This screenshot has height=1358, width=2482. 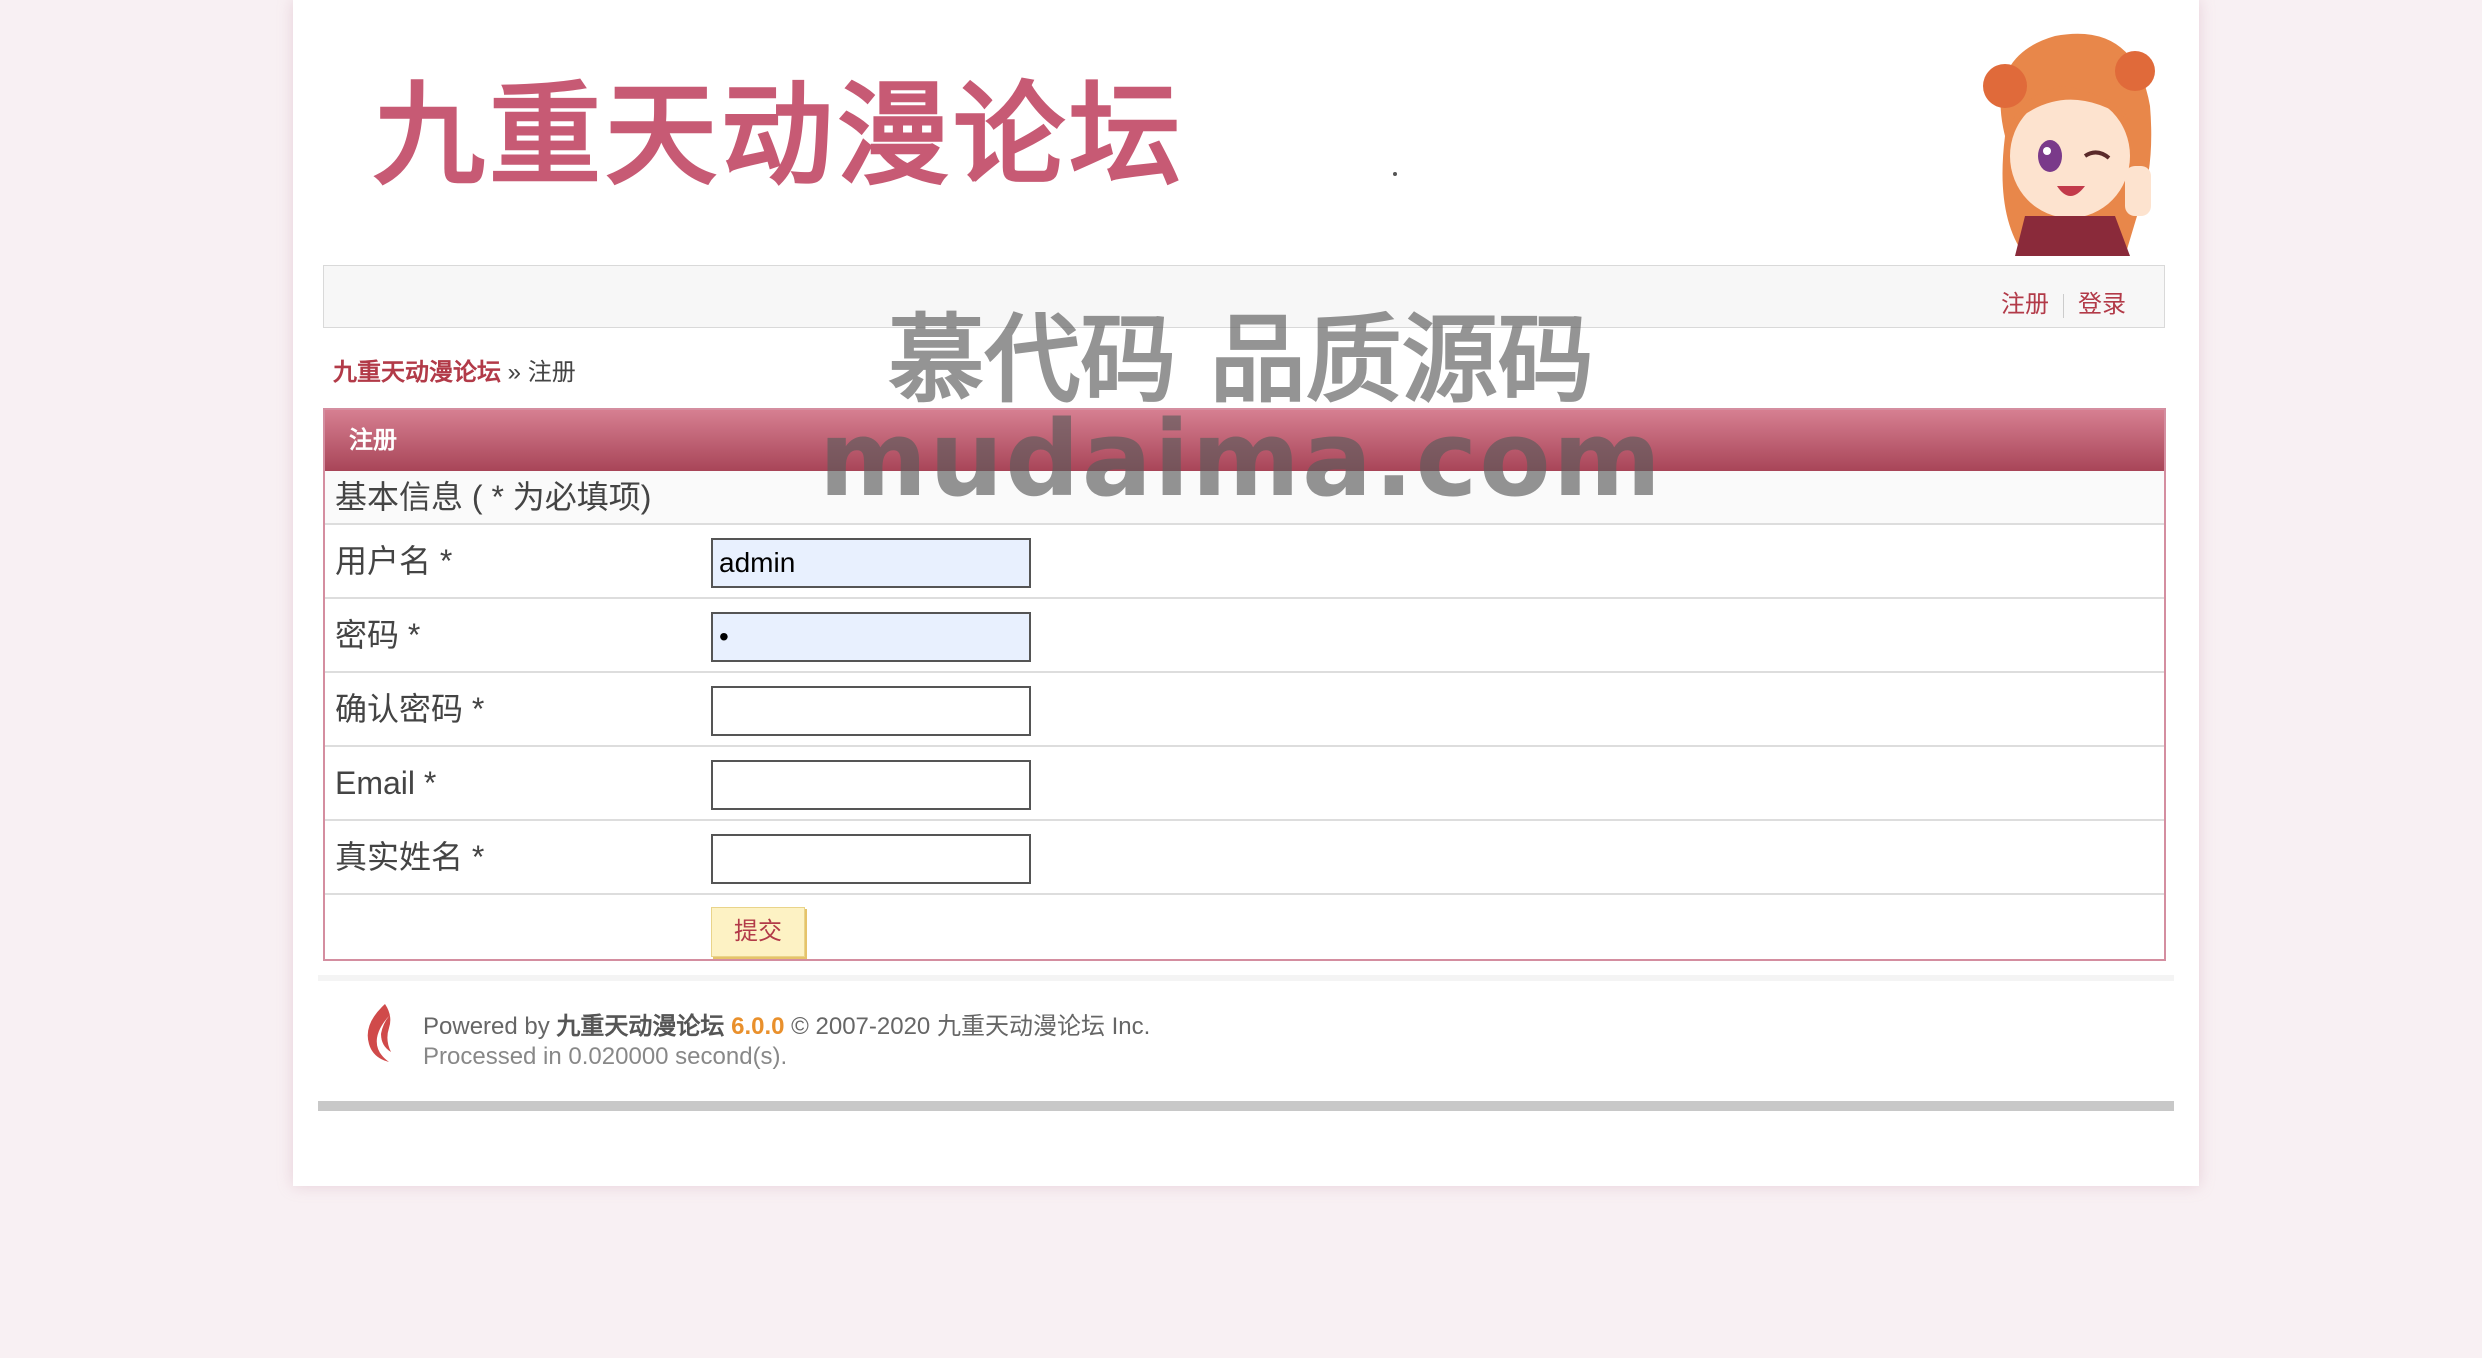 I want to click on realname-input, so click(x=871, y=859).